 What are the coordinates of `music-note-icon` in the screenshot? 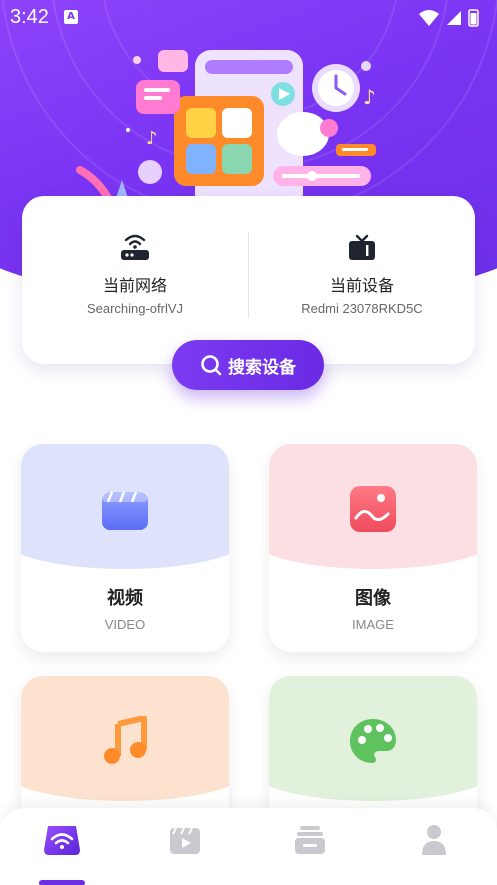 It's located at (125, 740).